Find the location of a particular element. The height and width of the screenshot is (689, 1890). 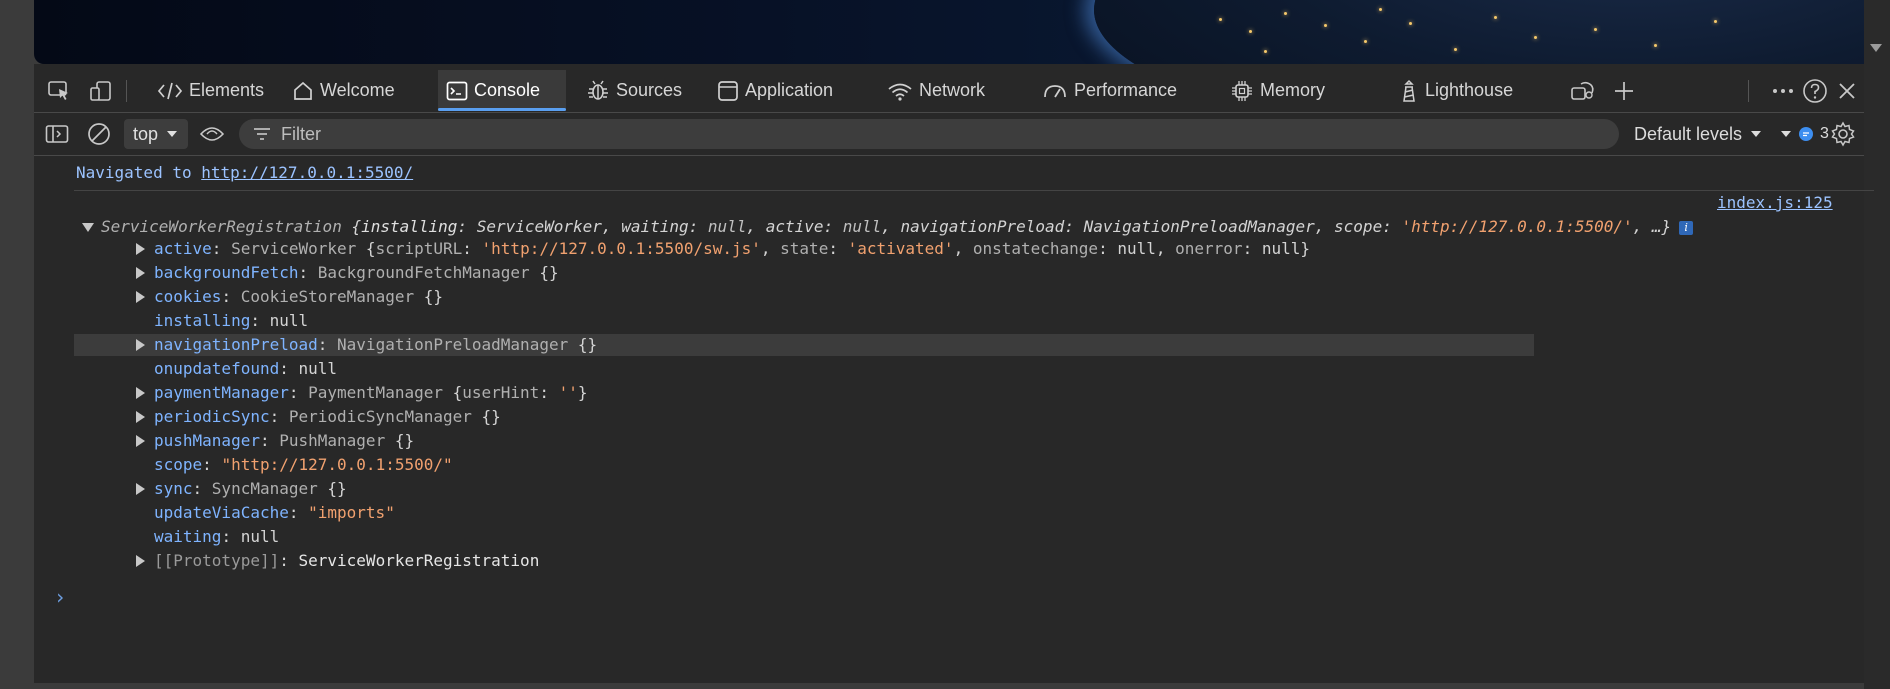

tab-label: Network is located at coordinates (952, 90).